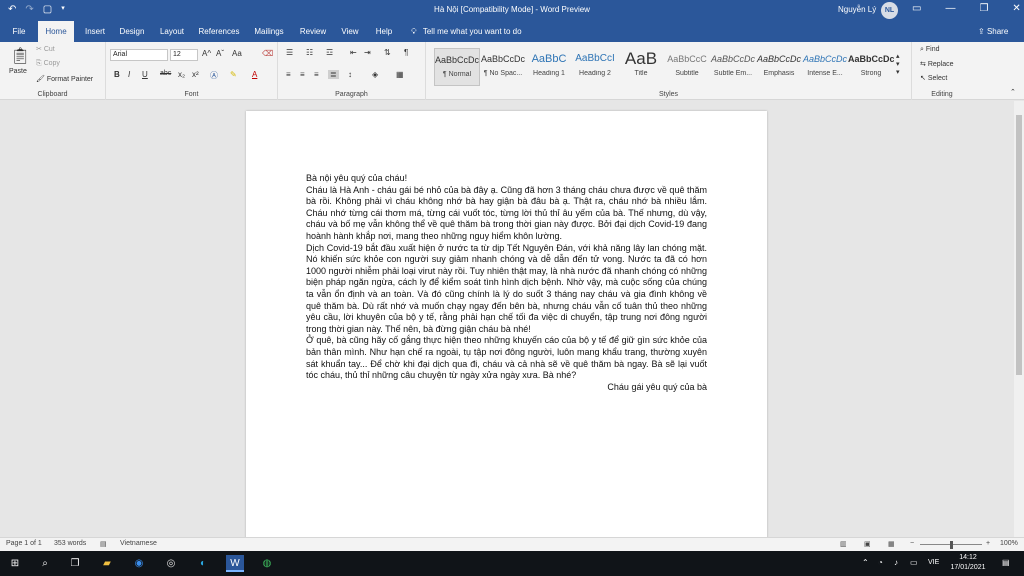 Image resolution: width=1024 pixels, height=576 pixels. Describe the element at coordinates (316, 74) in the screenshot. I see `align-right-icon: ≡` at that location.